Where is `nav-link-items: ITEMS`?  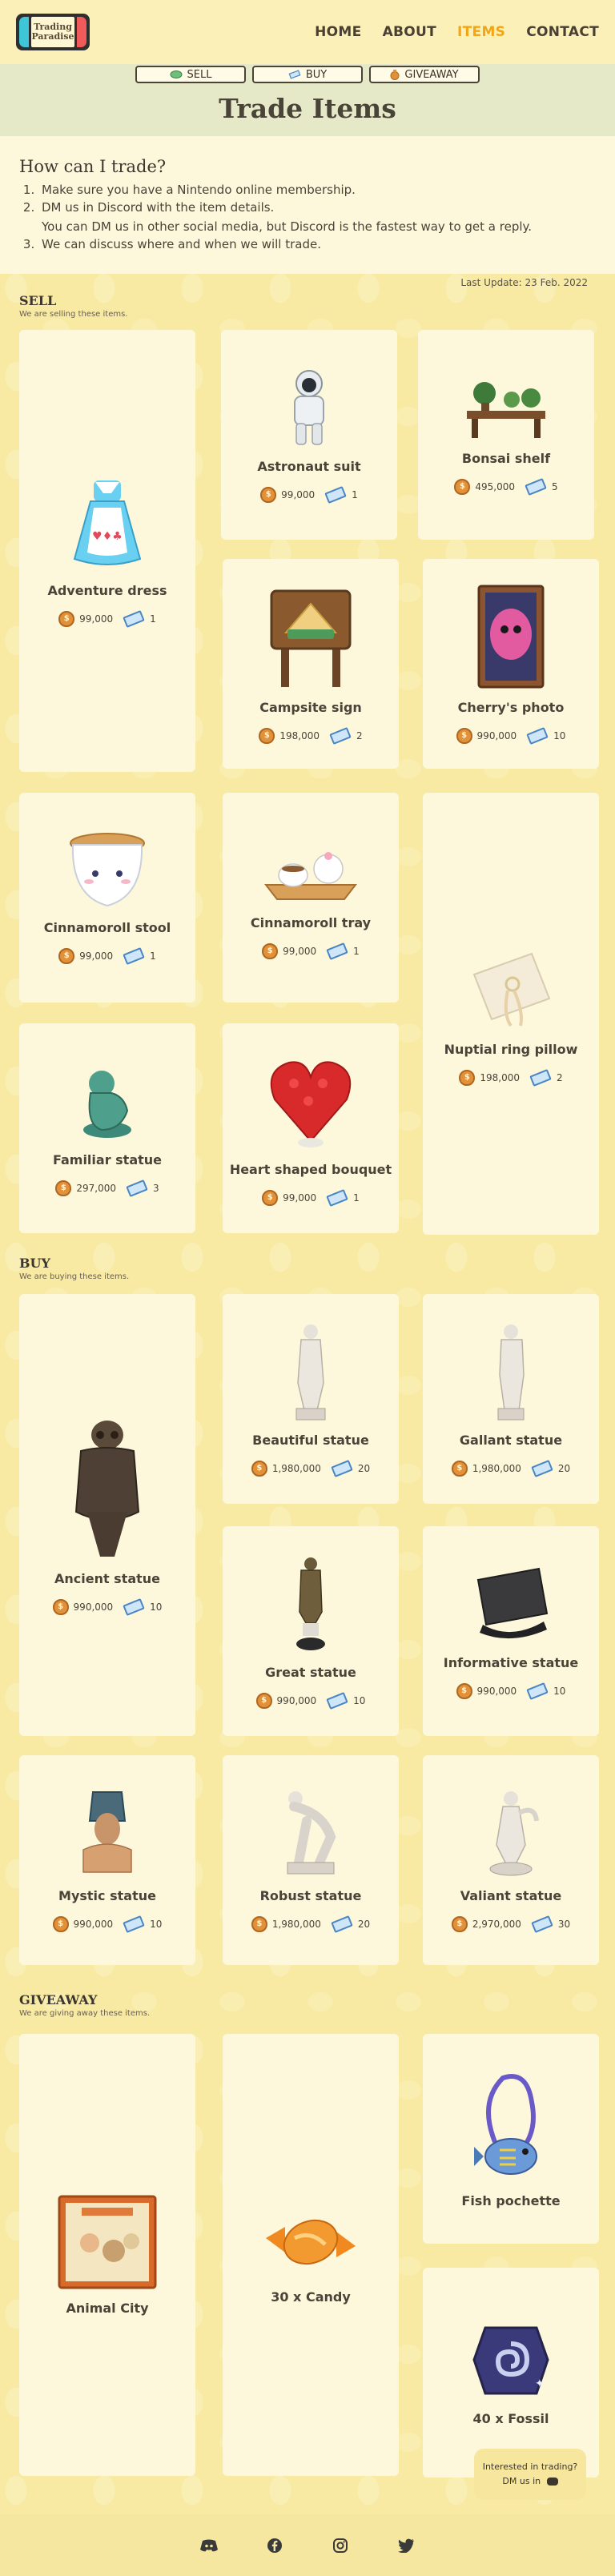
nav-link-items: ITEMS is located at coordinates (481, 32).